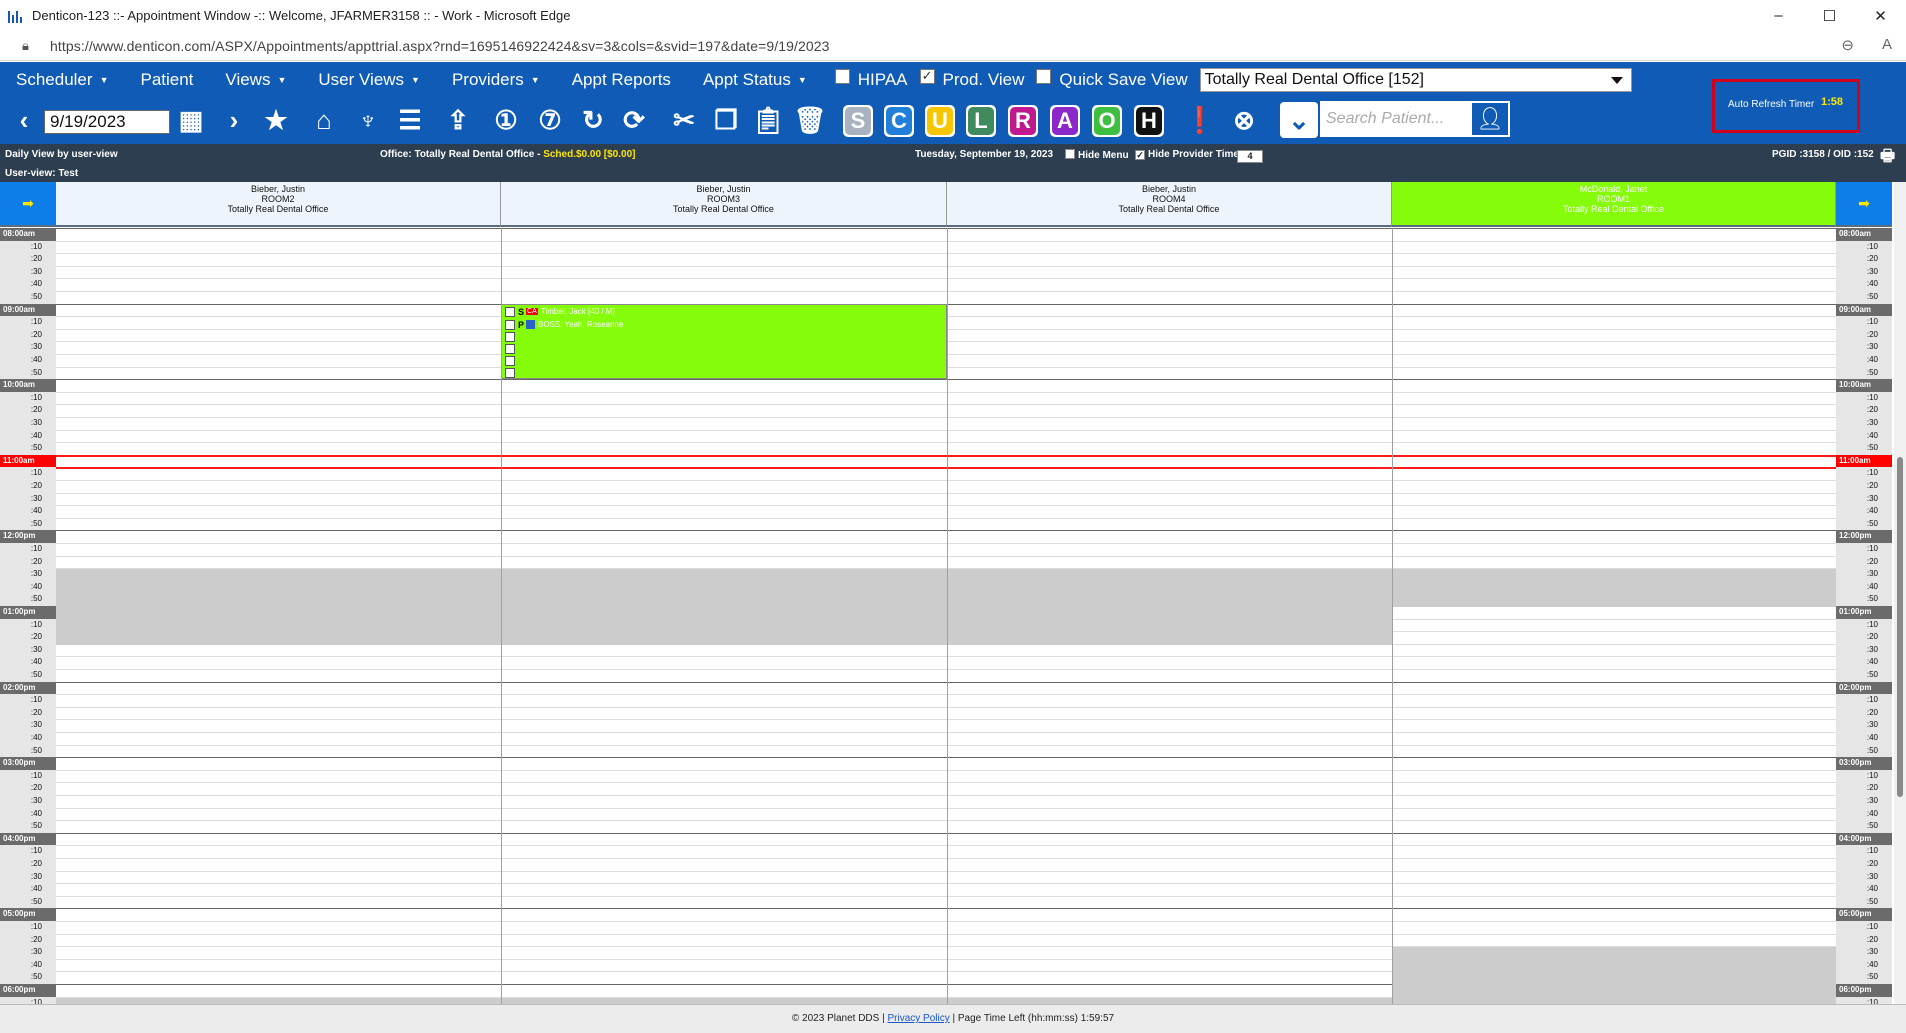  What do you see at coordinates (768, 120) in the screenshot?
I see `paste-icon: 📋︎` at bounding box center [768, 120].